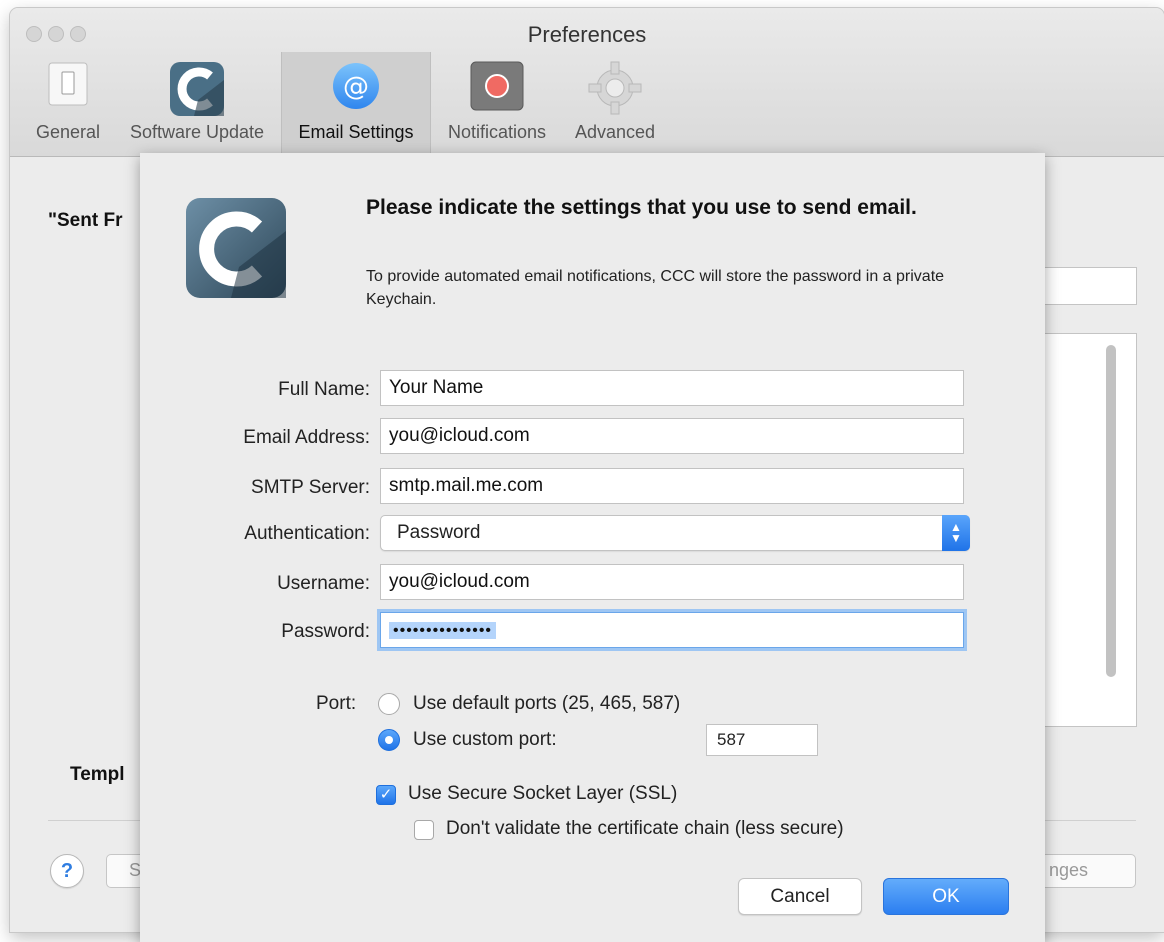 Image resolution: width=1164 pixels, height=942 pixels. I want to click on template-scrollbar, so click(1111, 532).